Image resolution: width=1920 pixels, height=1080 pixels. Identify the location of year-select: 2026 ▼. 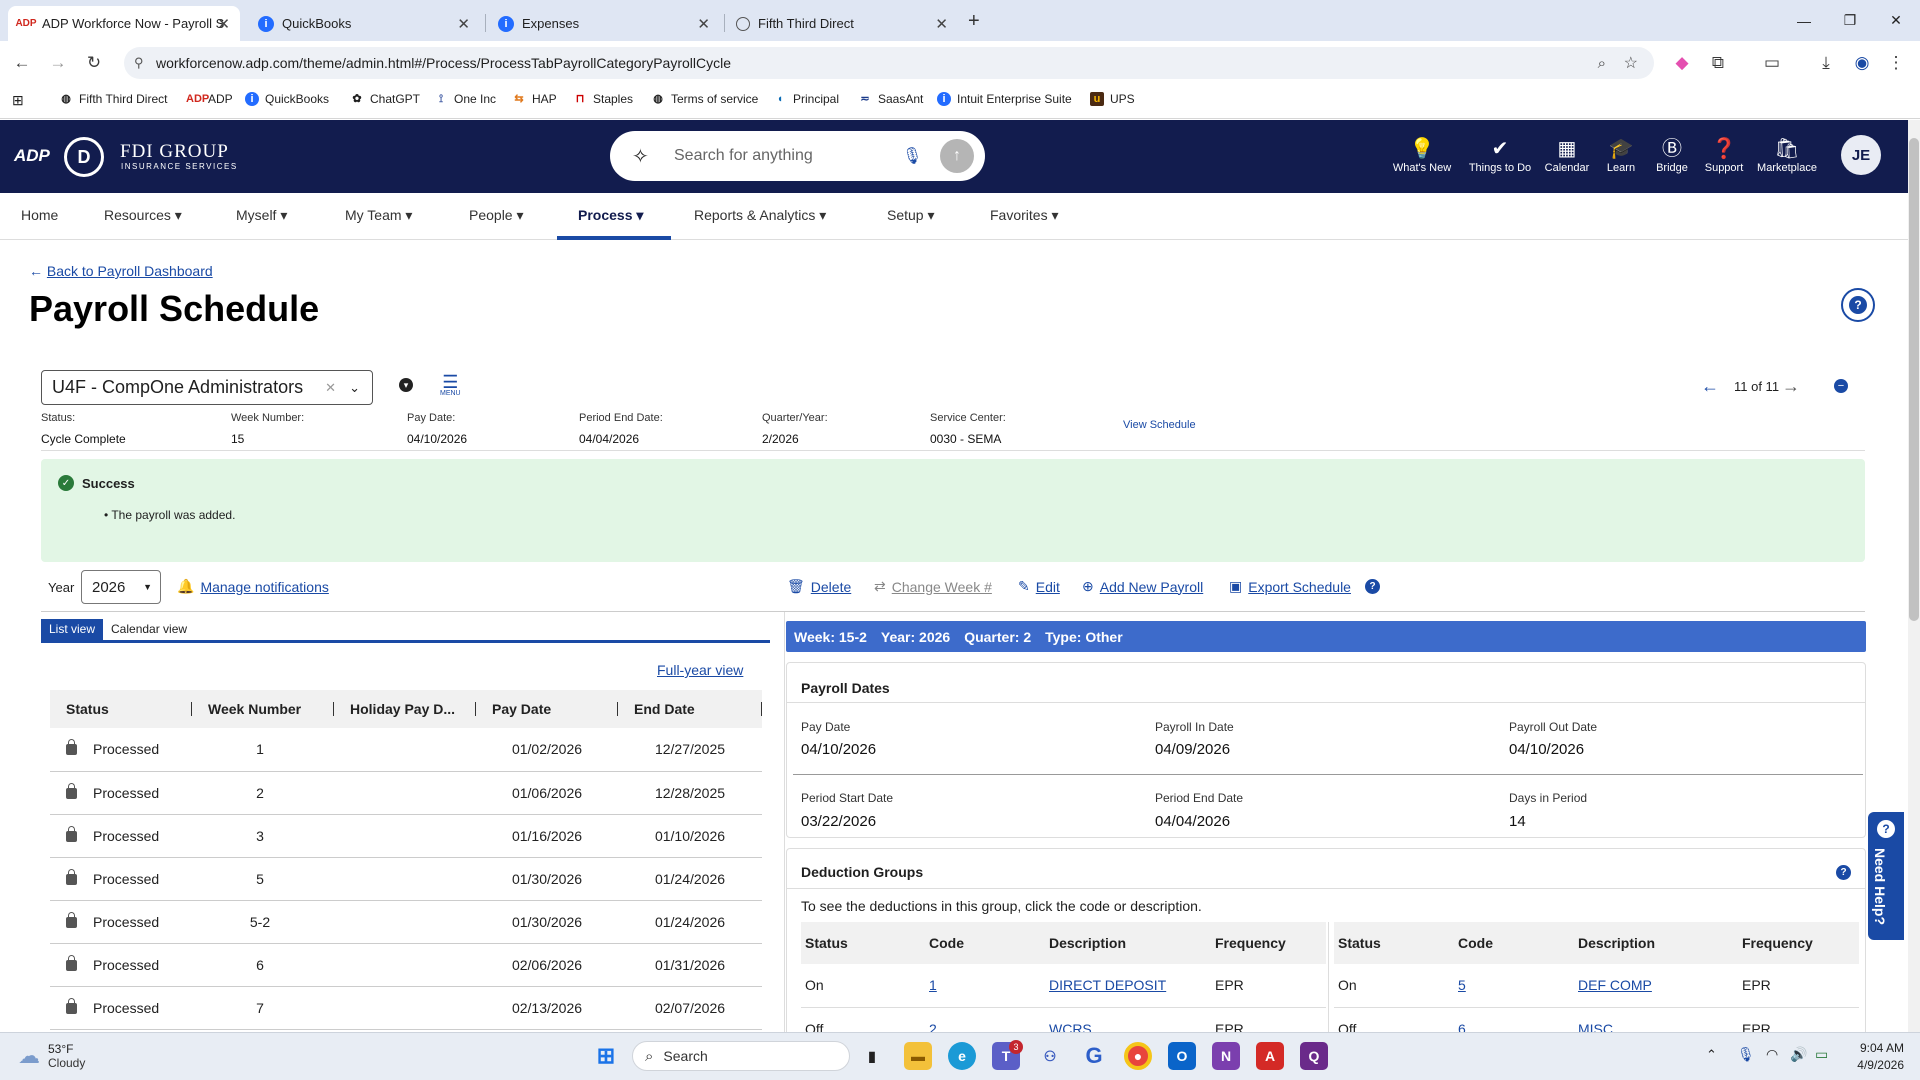
(121, 587).